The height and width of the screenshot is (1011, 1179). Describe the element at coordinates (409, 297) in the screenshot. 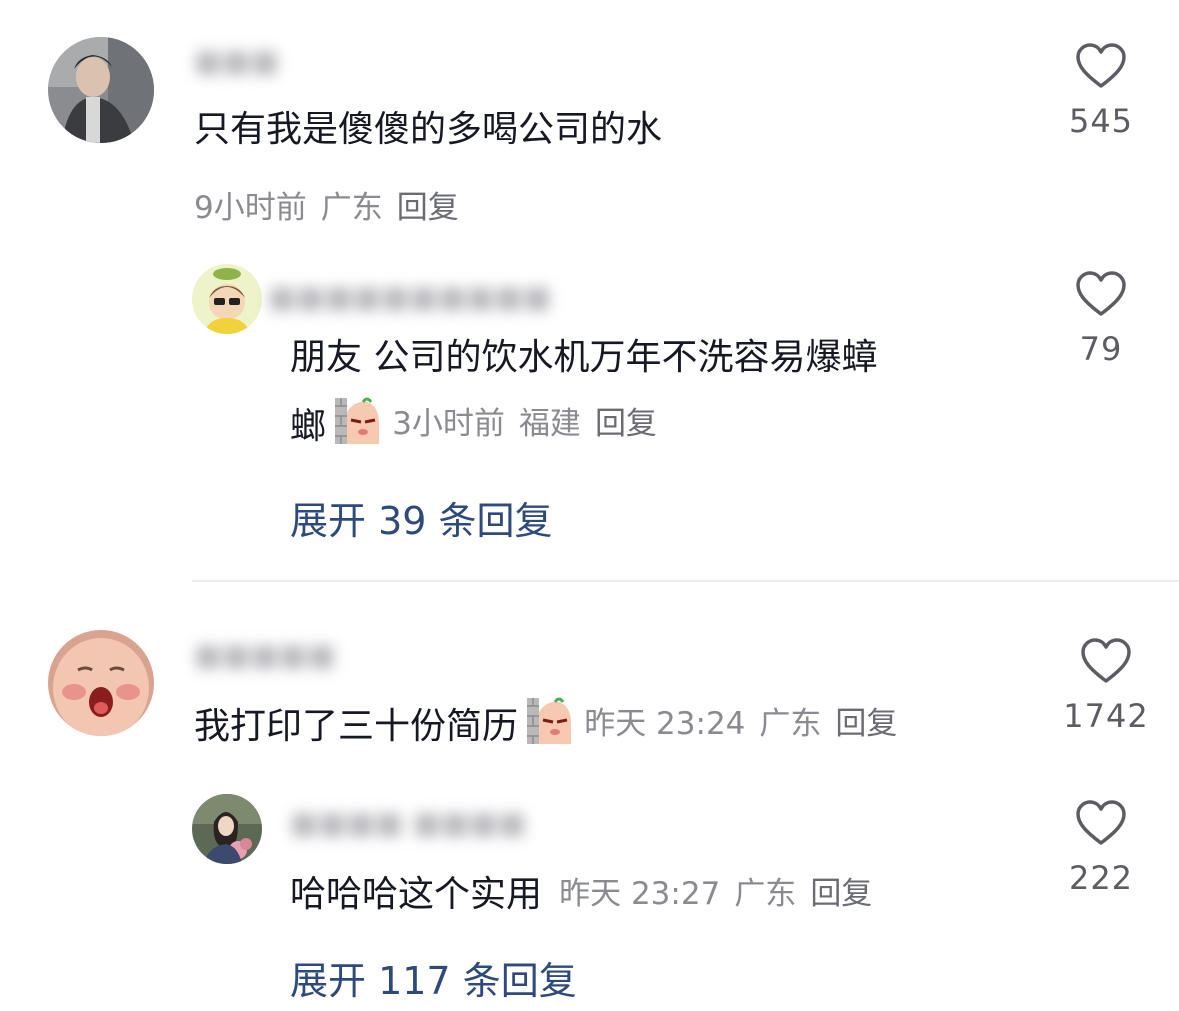

I see `reply-username: ■■■■■■■■■■` at that location.